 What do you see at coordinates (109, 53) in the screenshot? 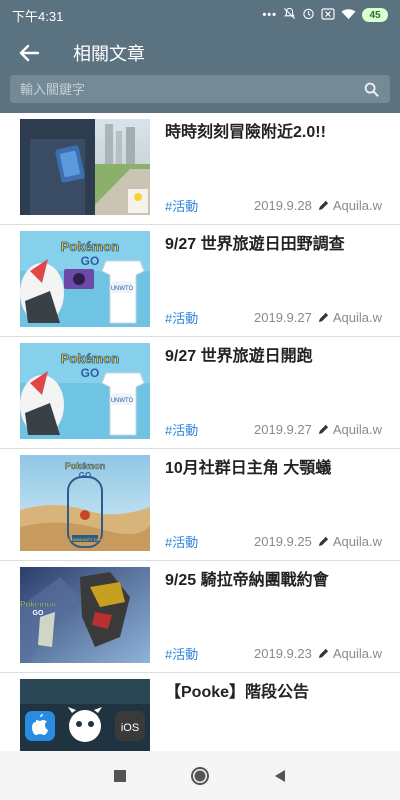
I see `page-title: 相關文章` at bounding box center [109, 53].